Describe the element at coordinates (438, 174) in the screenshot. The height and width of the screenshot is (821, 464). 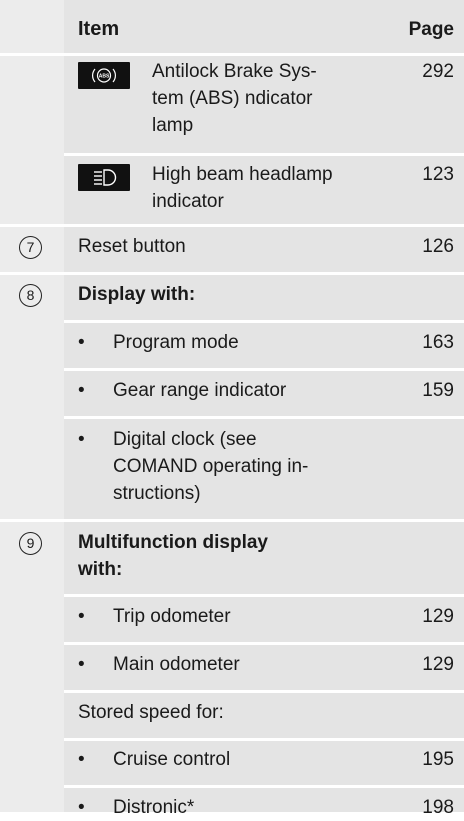
I see `page-number: 123` at that location.